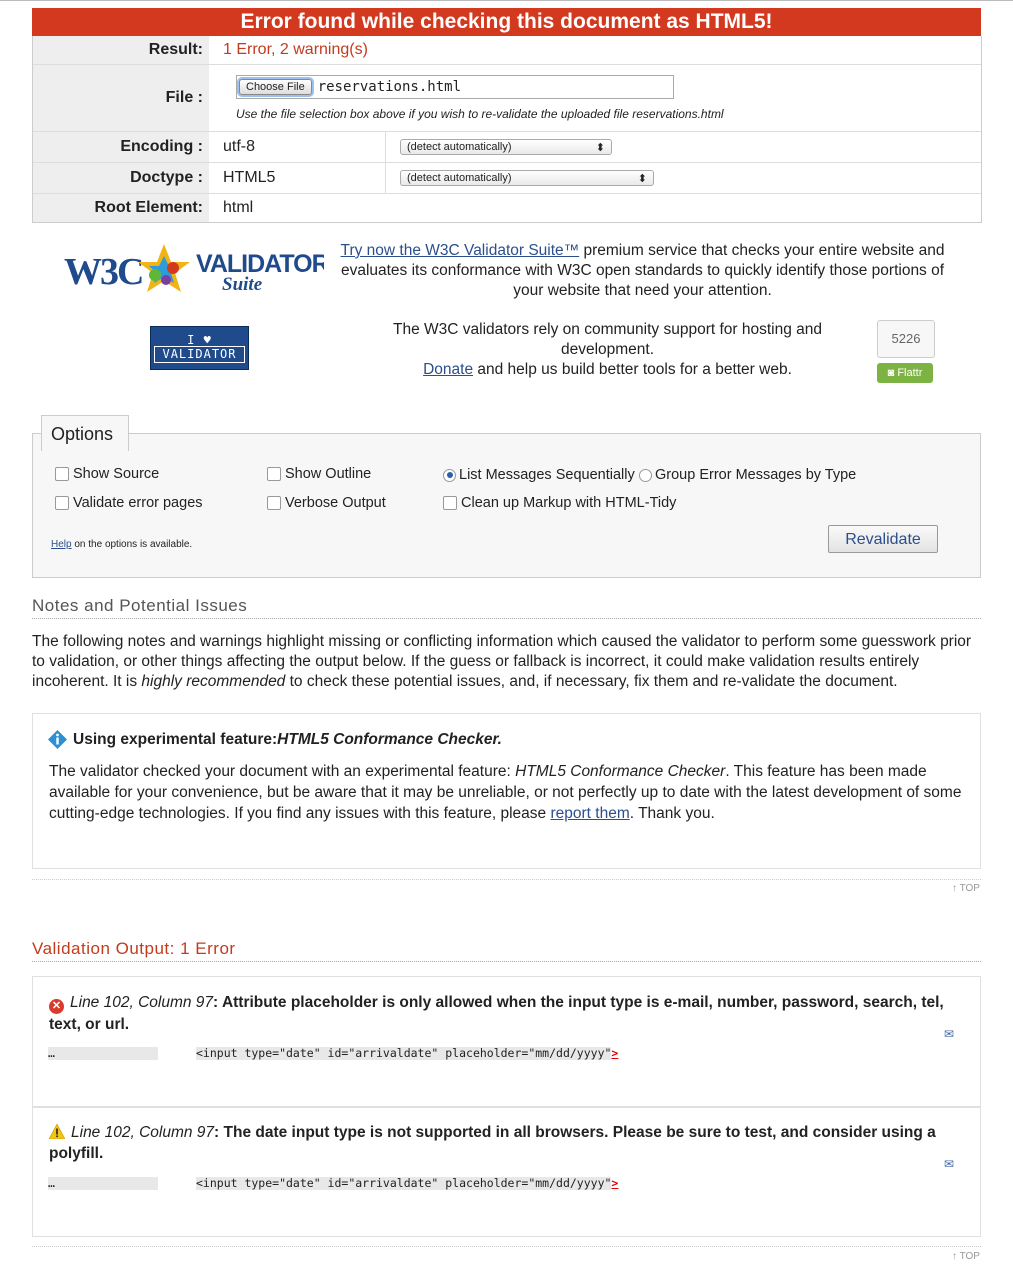 This screenshot has width=1013, height=1273. I want to click on verbose-output-option: Verbose Output, so click(326, 503).